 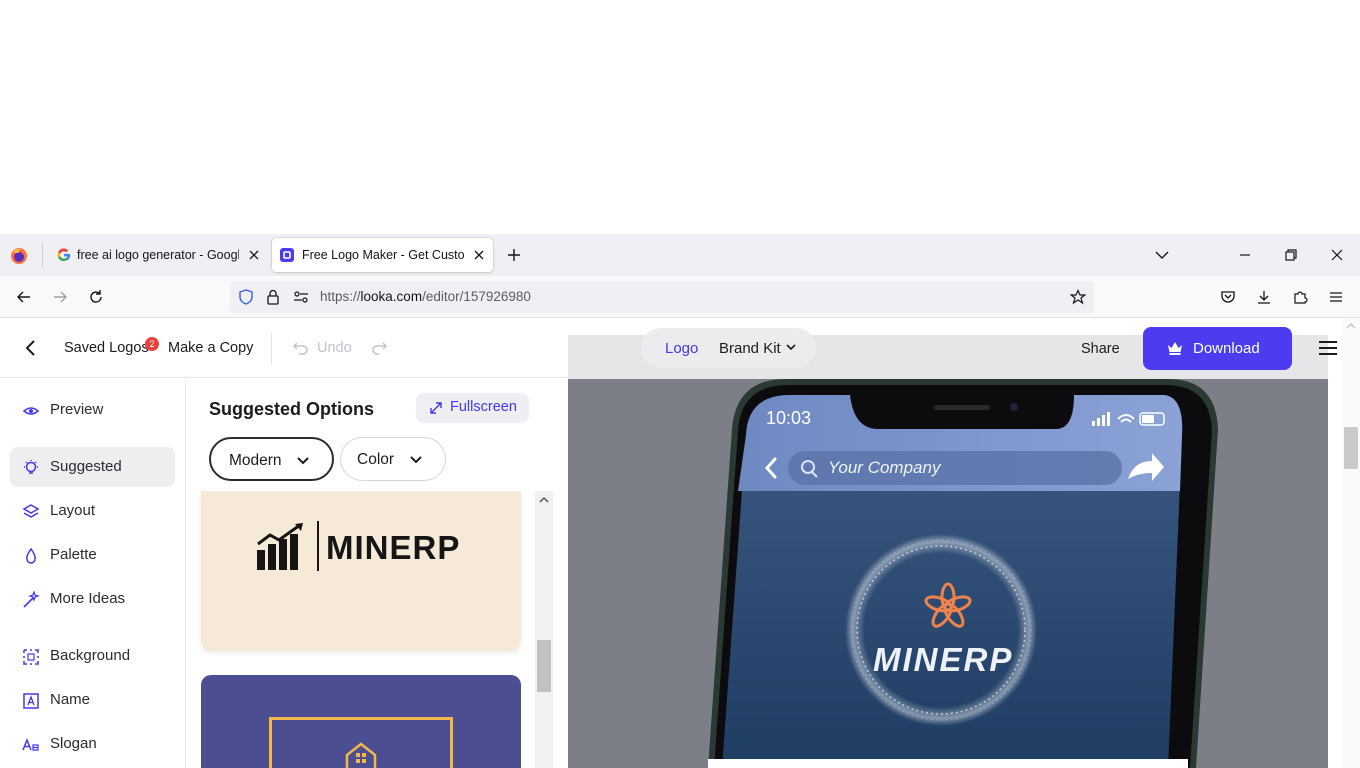 I want to click on droplet-icon, so click(x=31, y=556).